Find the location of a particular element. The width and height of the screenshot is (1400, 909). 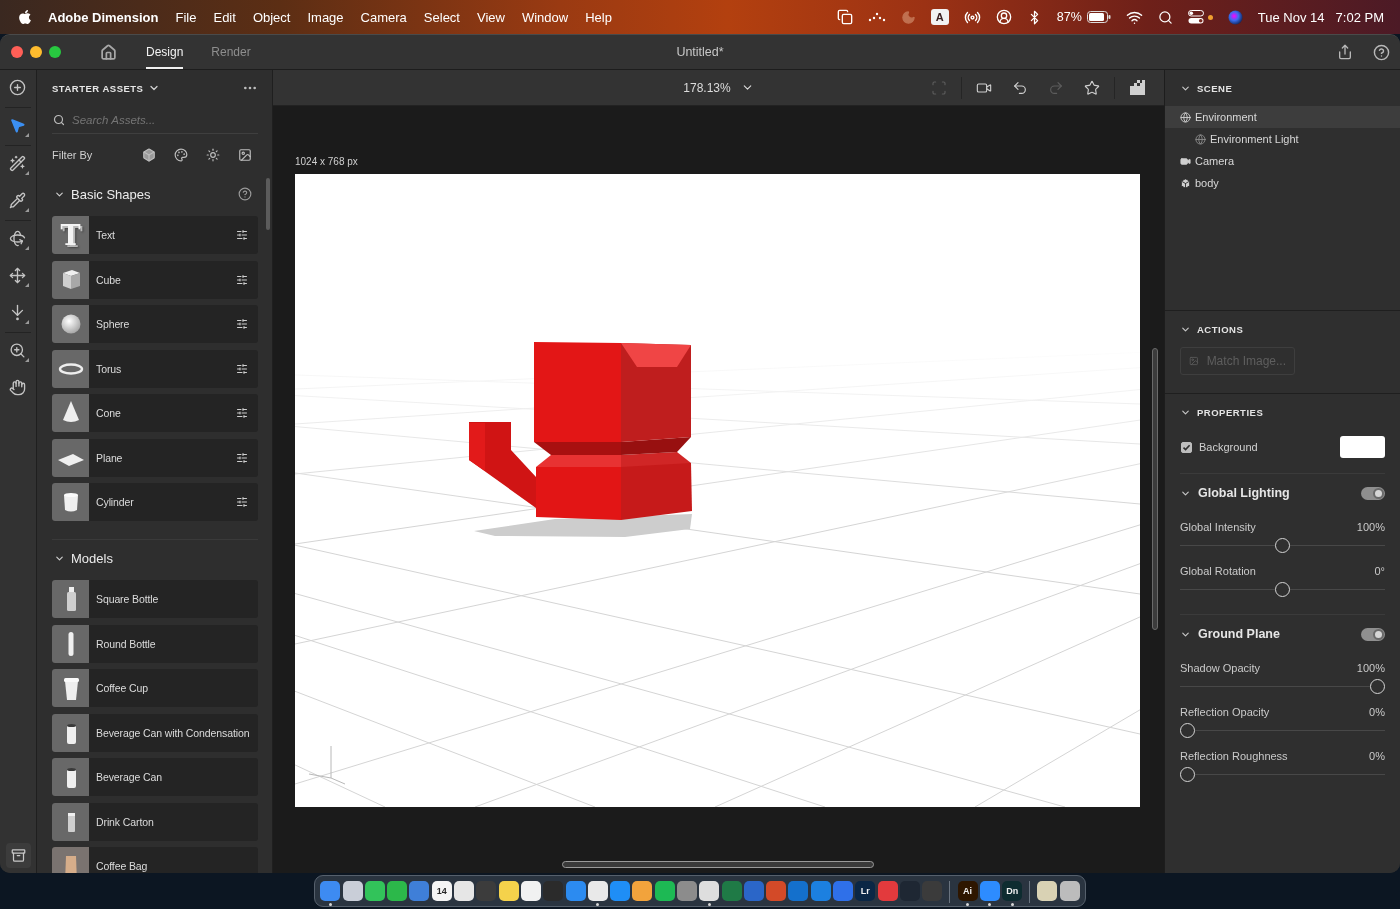

close-button is located at coordinates (17, 52).